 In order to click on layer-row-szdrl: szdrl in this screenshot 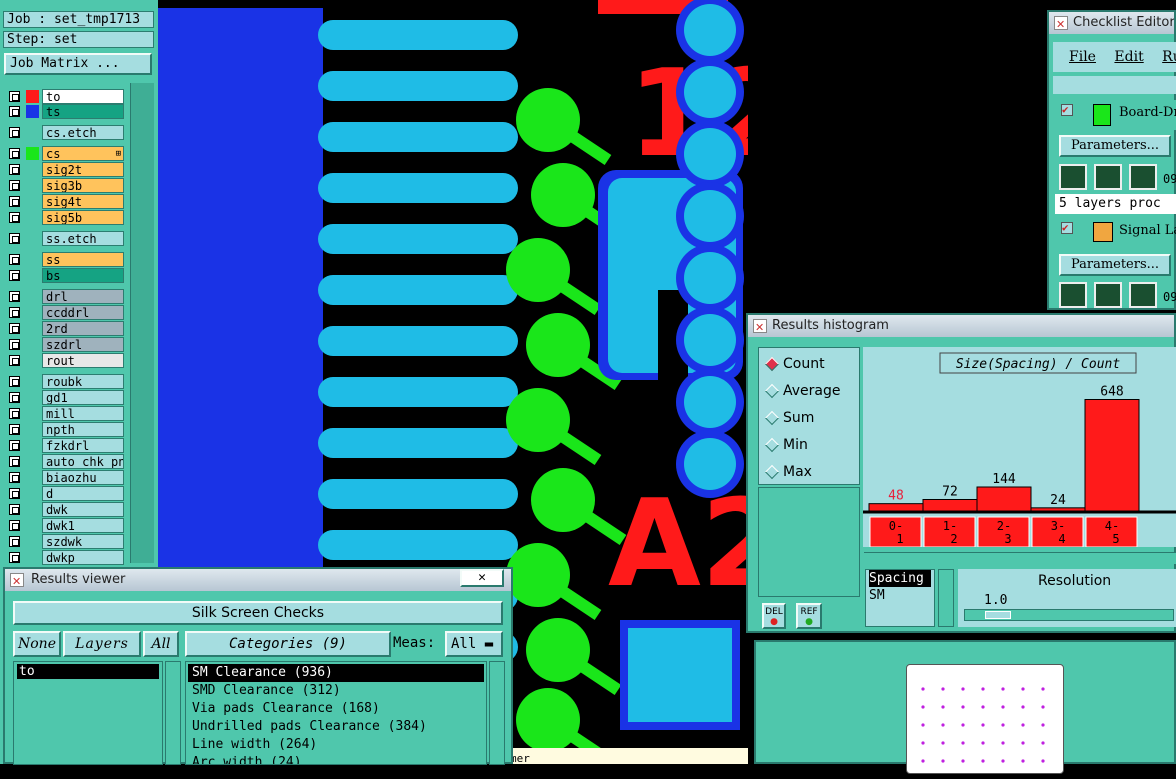, I will do `click(66, 344)`.